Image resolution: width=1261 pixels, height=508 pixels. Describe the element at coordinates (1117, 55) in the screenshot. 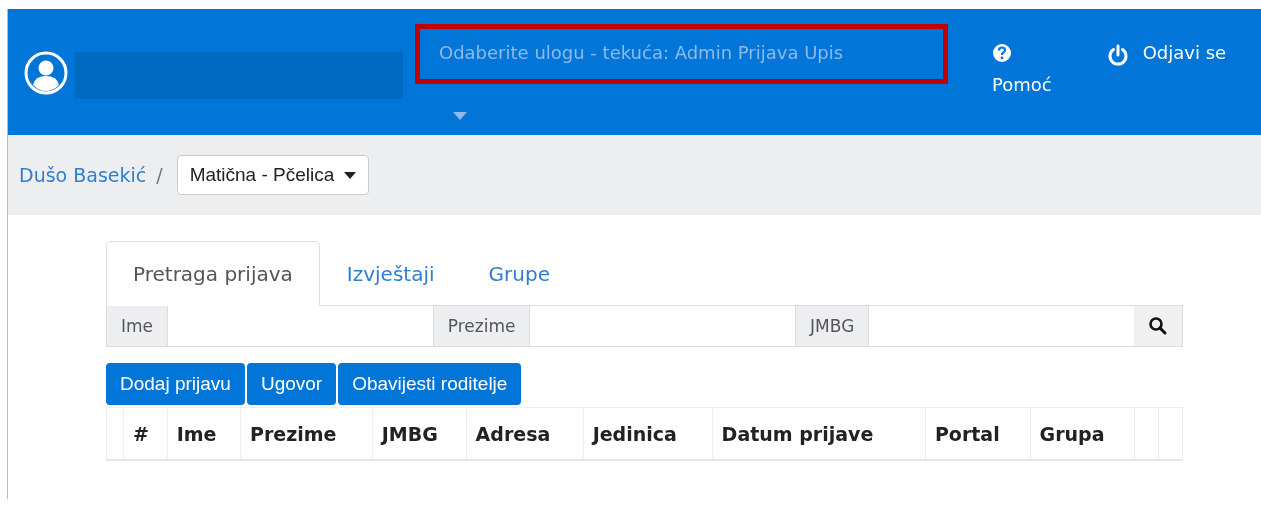

I see `power-icon` at that location.